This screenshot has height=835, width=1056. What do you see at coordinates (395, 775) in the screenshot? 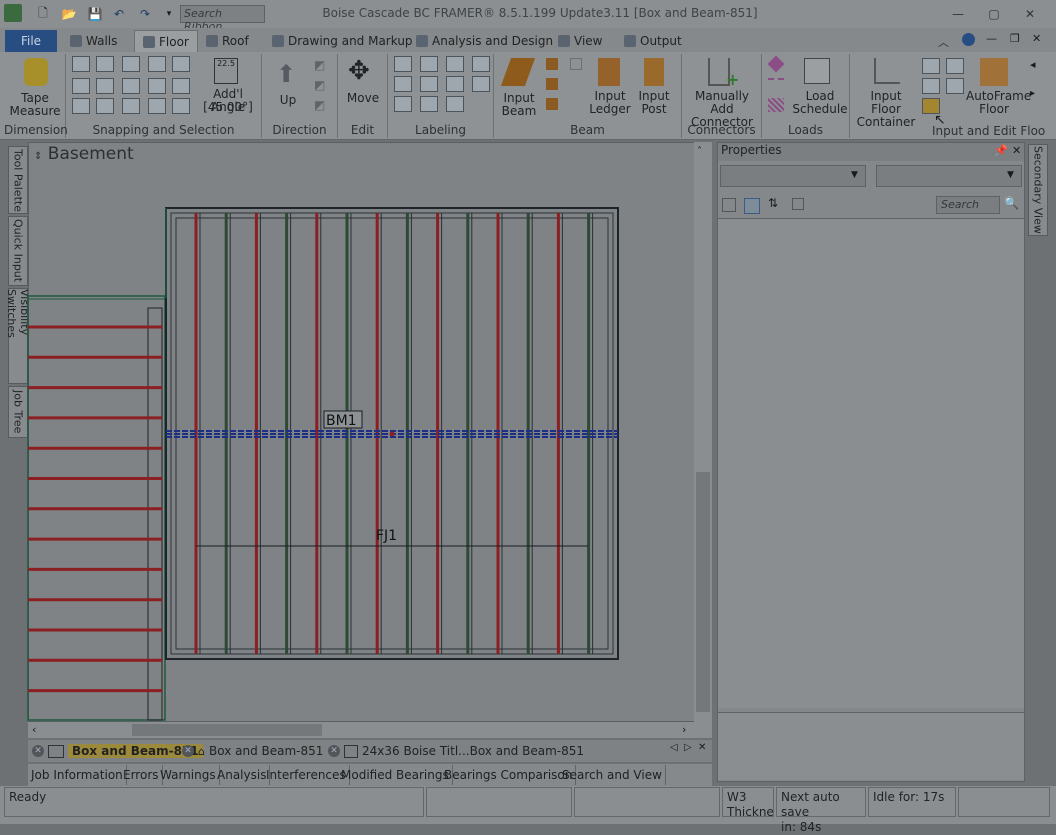
I see `tab-modified-bearings: Modified Bearings` at bounding box center [395, 775].